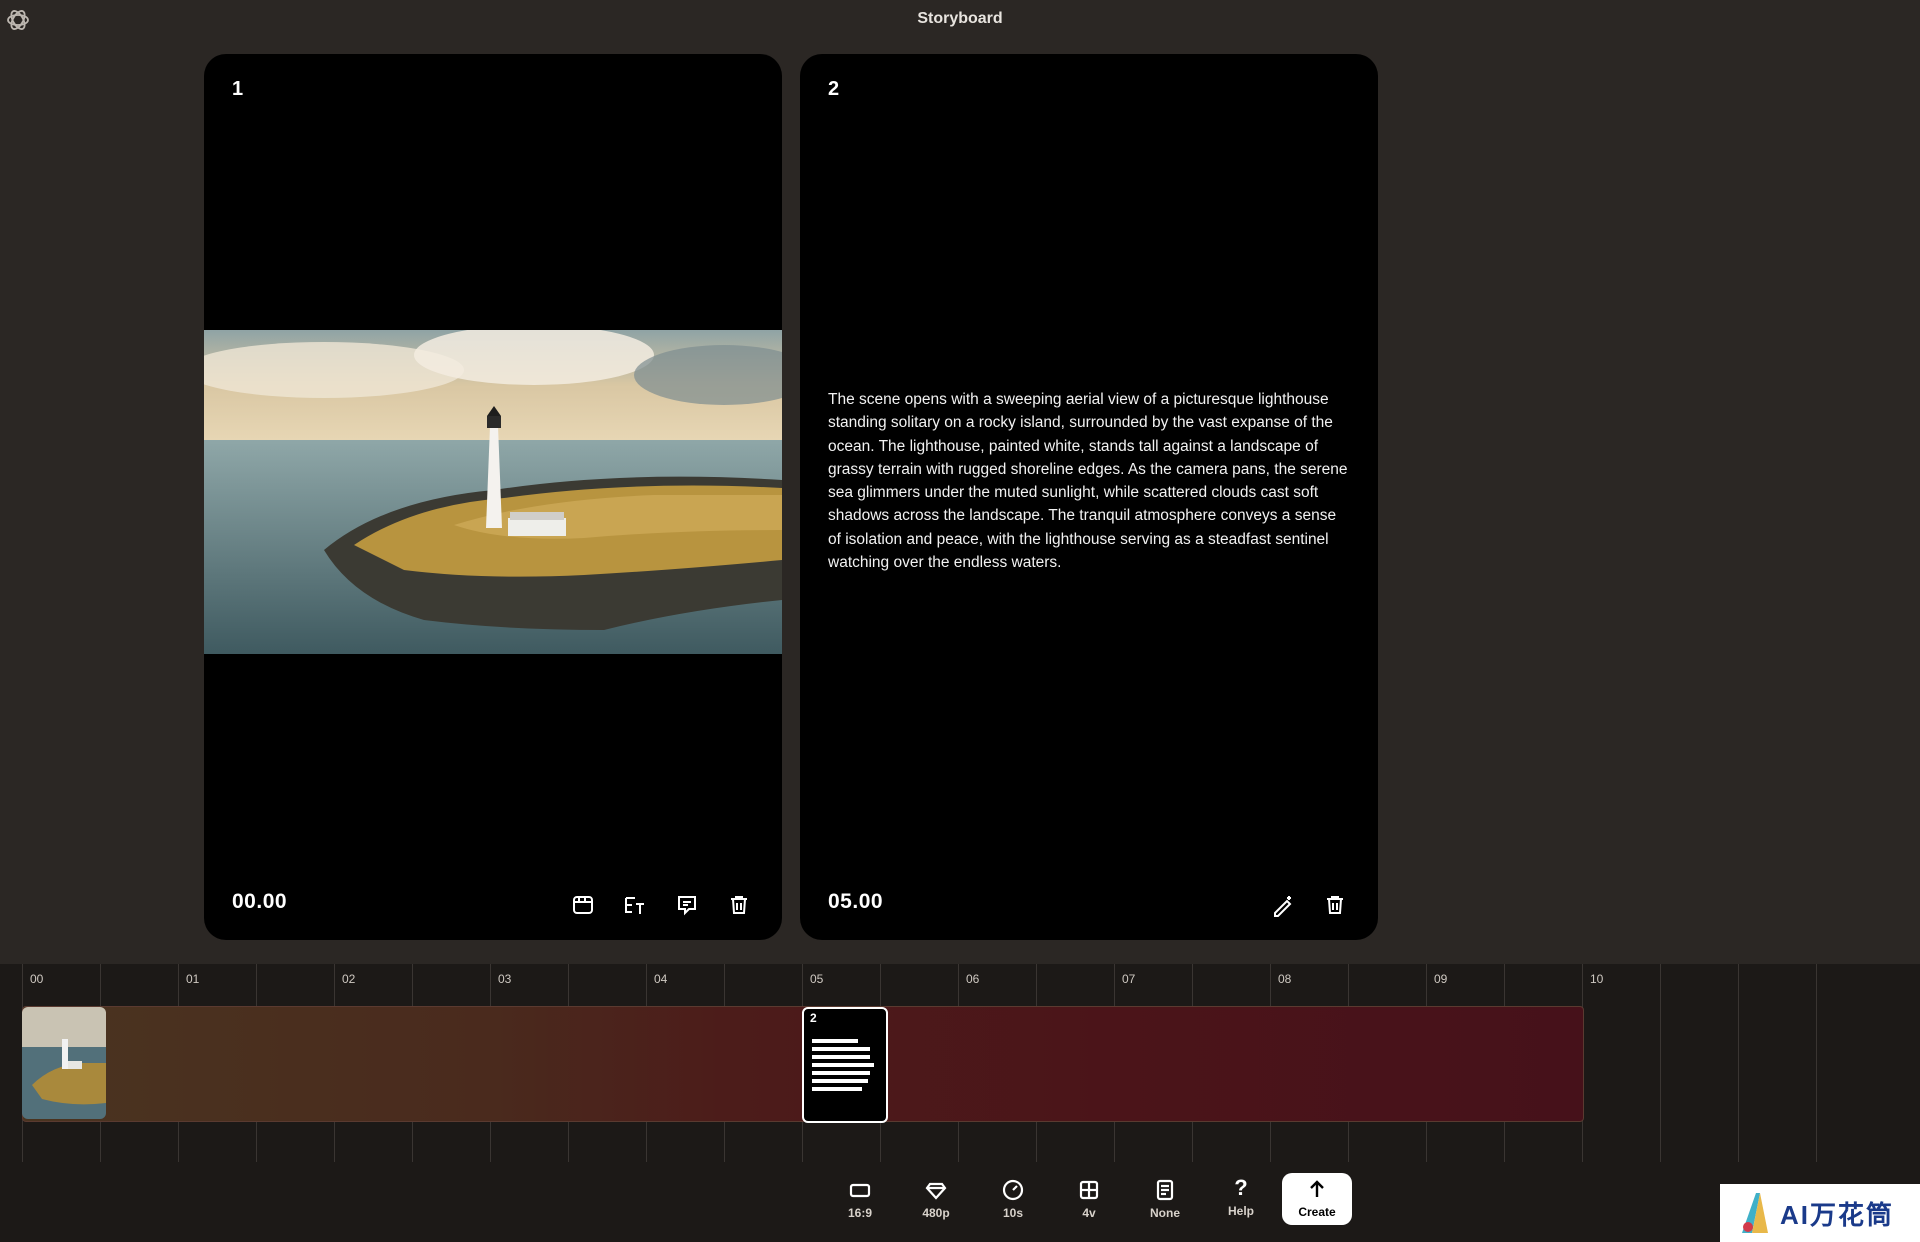  Describe the element at coordinates (1837, 1214) in the screenshot. I see `watermark-text: AI万花筒` at that location.